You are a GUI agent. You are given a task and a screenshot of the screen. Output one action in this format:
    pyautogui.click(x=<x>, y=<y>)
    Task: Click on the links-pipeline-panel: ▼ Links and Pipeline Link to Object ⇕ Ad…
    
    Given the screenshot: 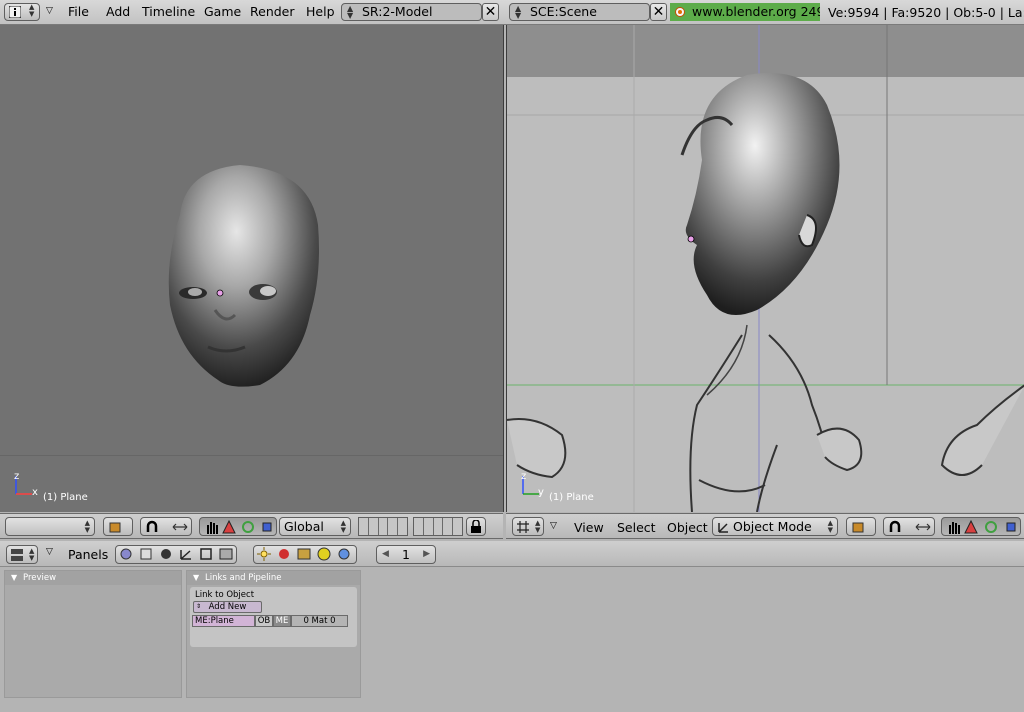 What is the action you would take?
    pyautogui.click(x=273, y=634)
    